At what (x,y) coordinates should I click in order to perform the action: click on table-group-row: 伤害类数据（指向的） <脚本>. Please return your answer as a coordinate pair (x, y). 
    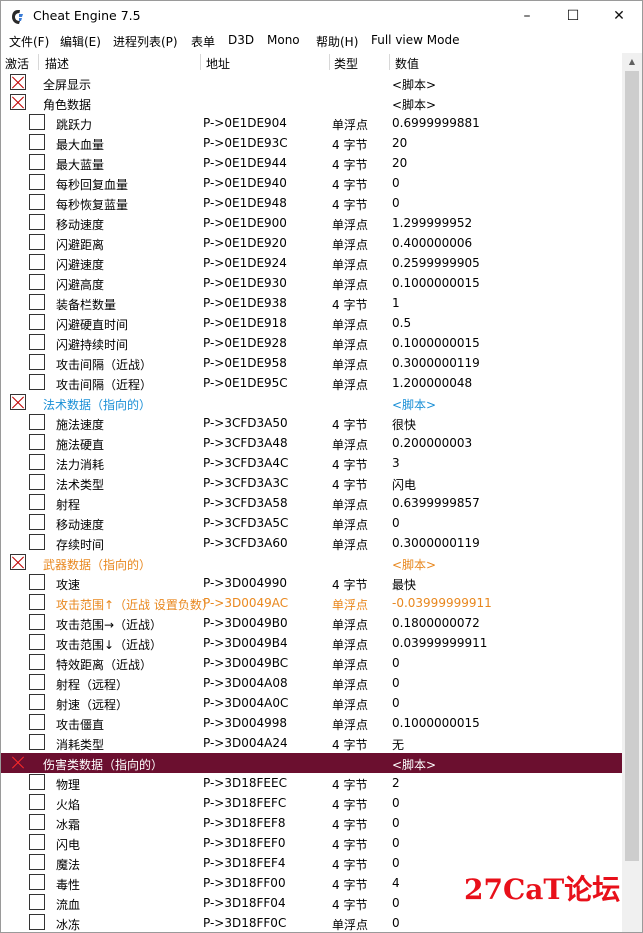
    Looking at the image, I should click on (311, 763).